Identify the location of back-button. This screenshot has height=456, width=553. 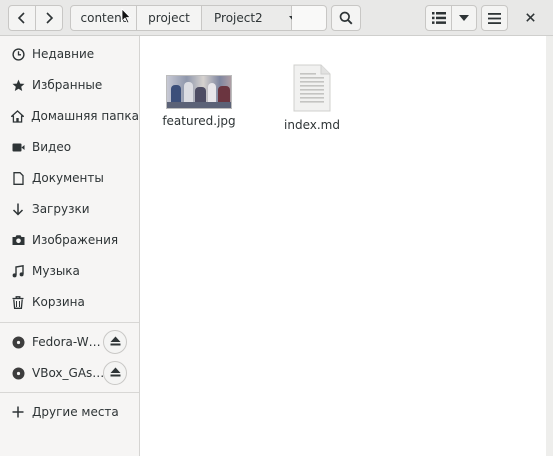
(22, 18).